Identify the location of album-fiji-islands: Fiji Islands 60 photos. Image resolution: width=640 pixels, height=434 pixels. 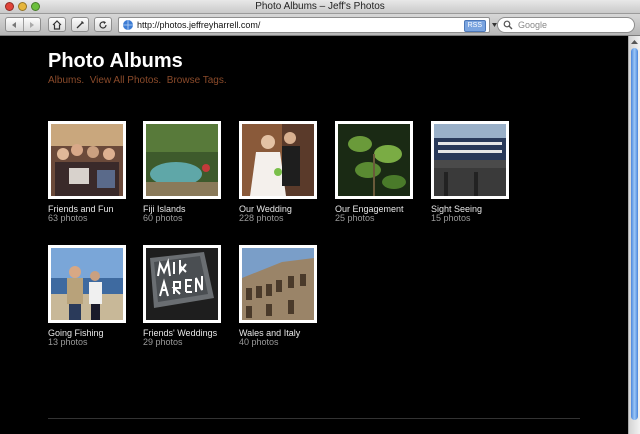
(182, 172).